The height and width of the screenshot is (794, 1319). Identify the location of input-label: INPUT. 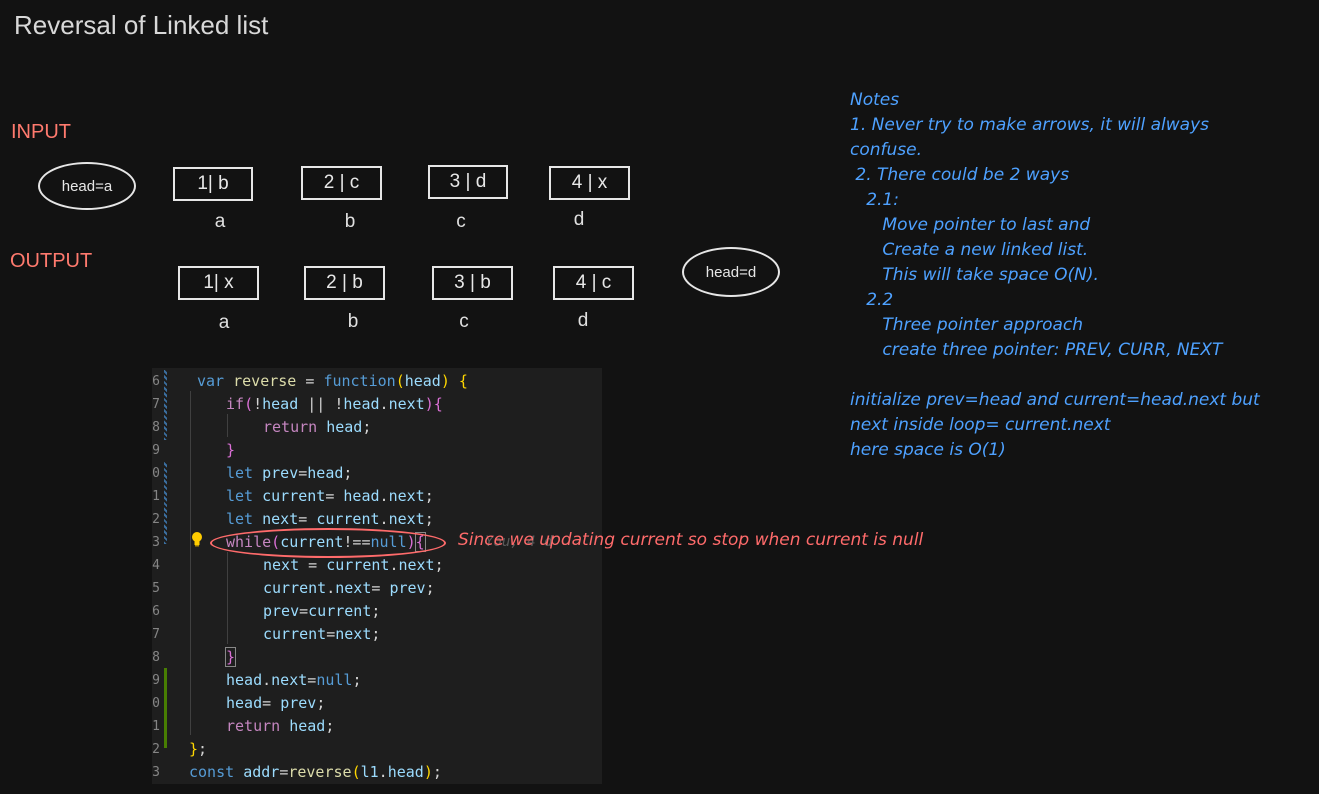
(41, 132).